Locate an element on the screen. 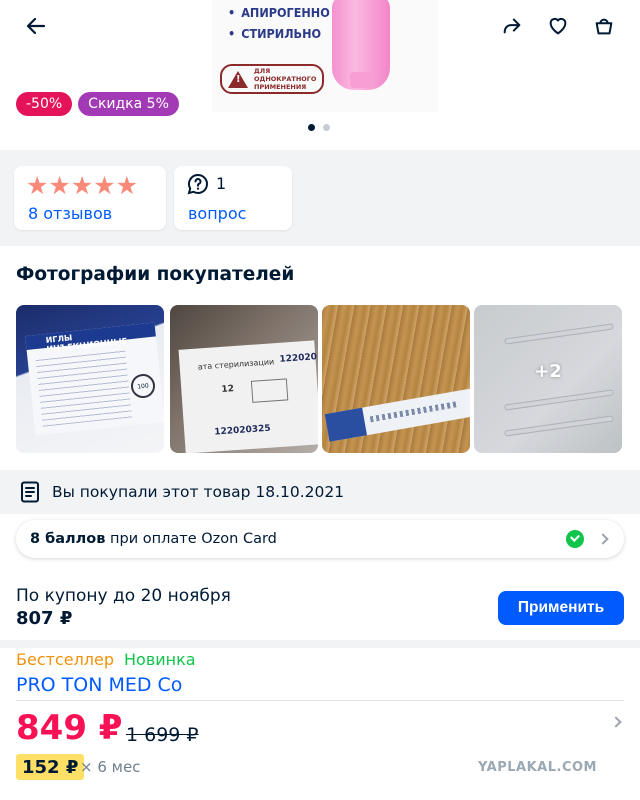  rating-card: ★★★★★ 8 отзывов is located at coordinates (90, 198).